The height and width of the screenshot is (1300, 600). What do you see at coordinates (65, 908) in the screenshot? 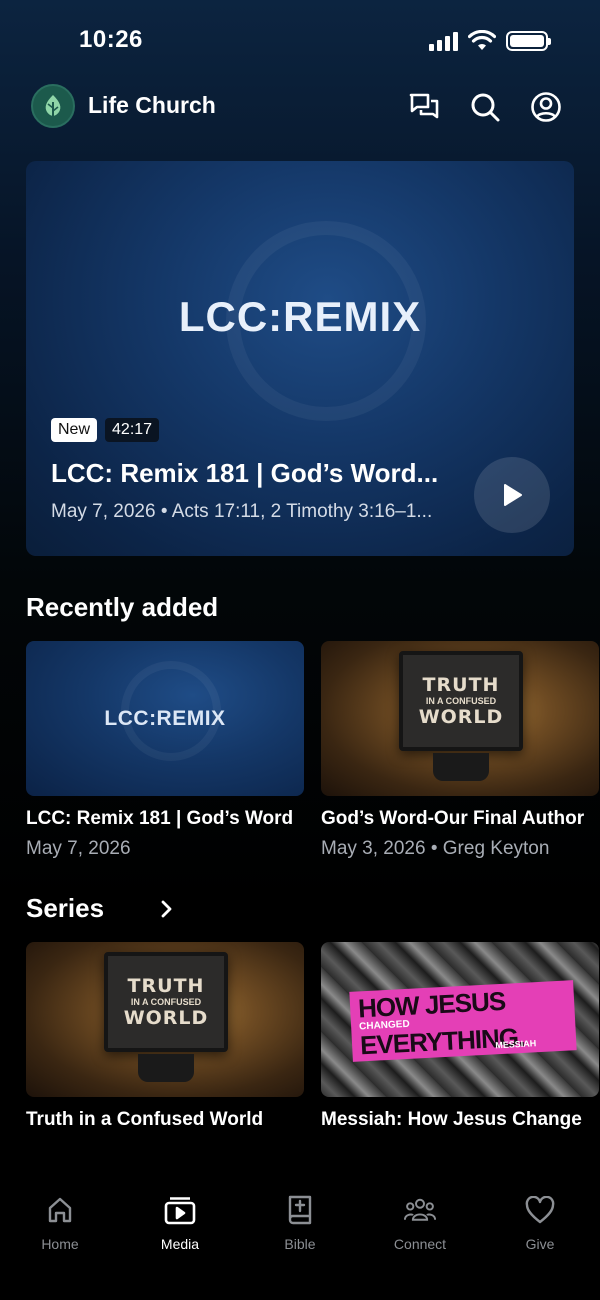
I see `series-title: Series` at bounding box center [65, 908].